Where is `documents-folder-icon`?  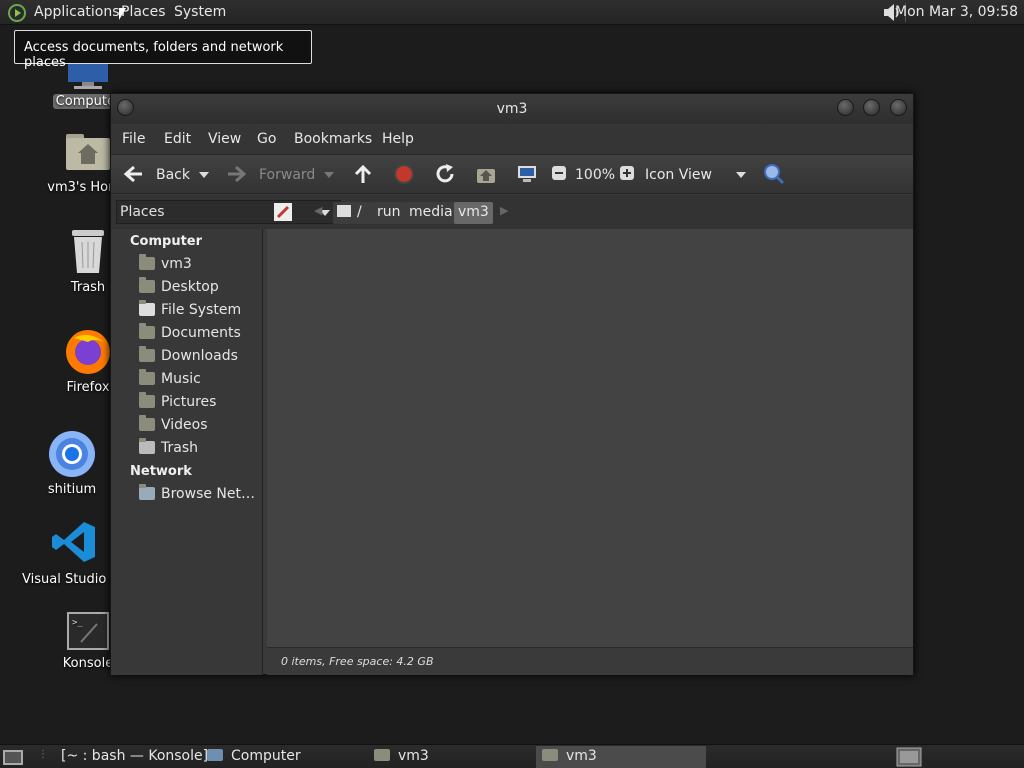
documents-folder-icon is located at coordinates (147, 331).